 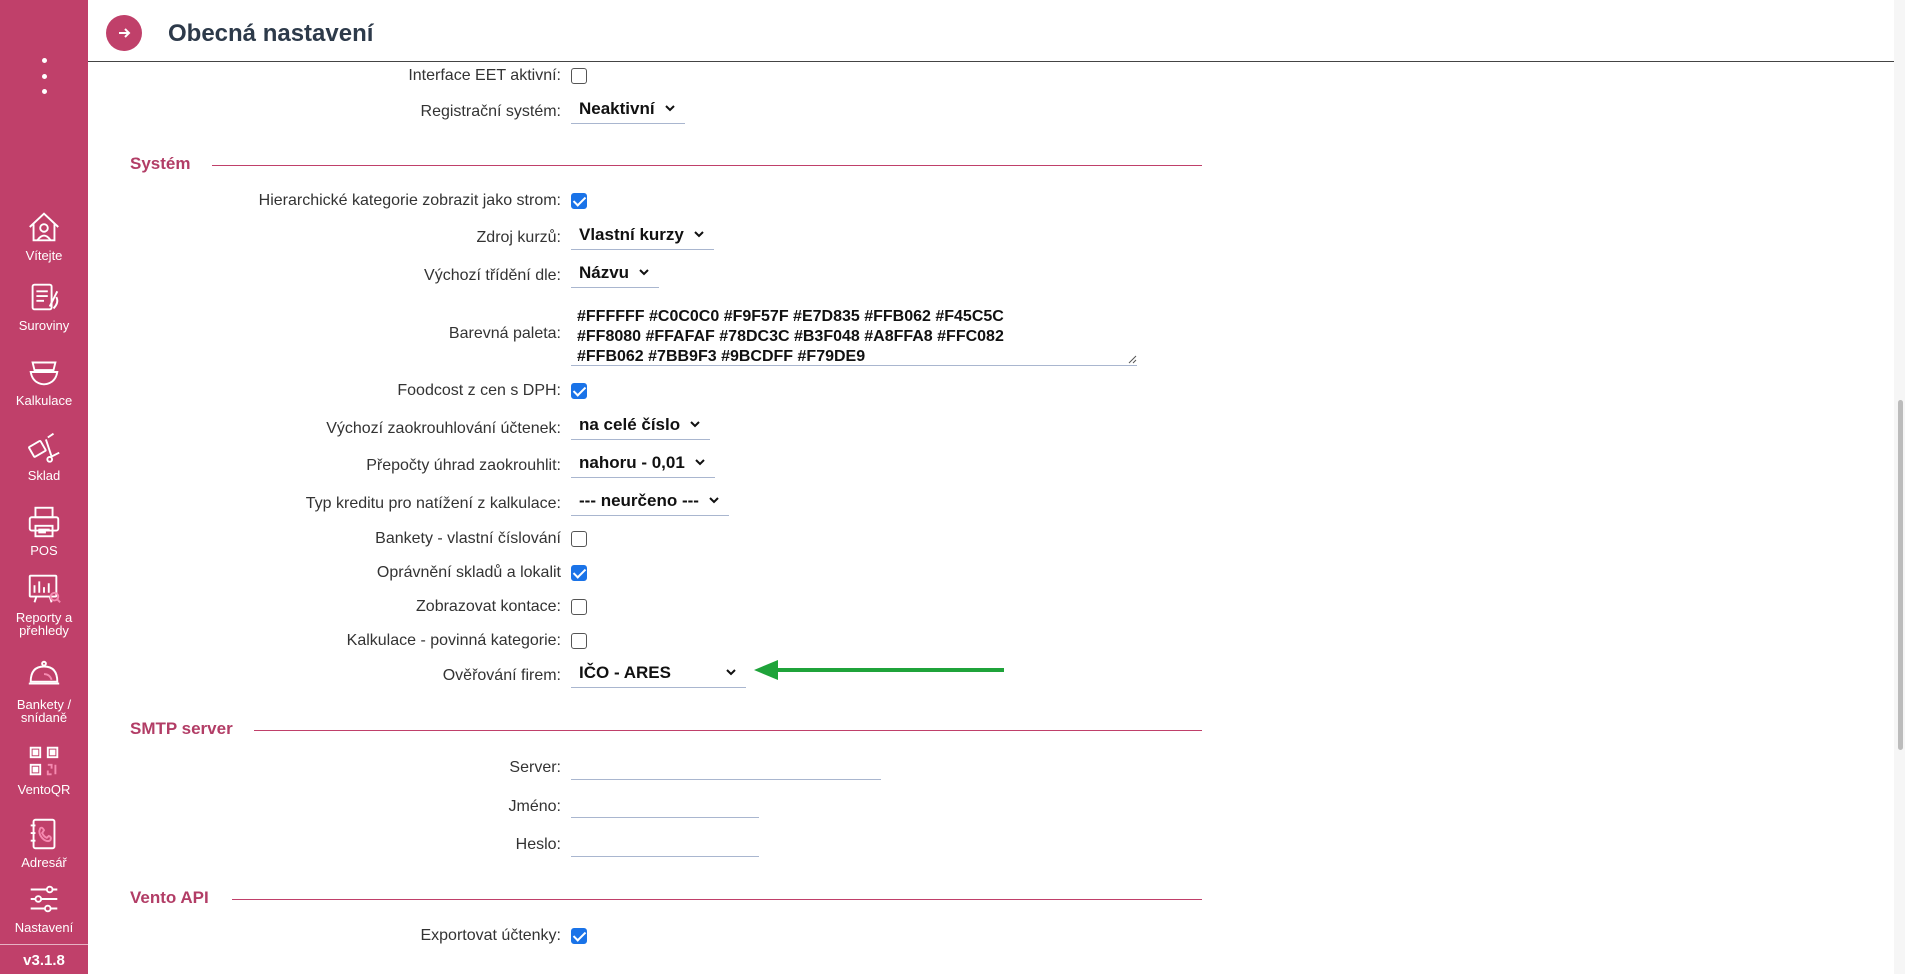 I want to click on registracni-select: Neaktivní, so click(x=628, y=110).